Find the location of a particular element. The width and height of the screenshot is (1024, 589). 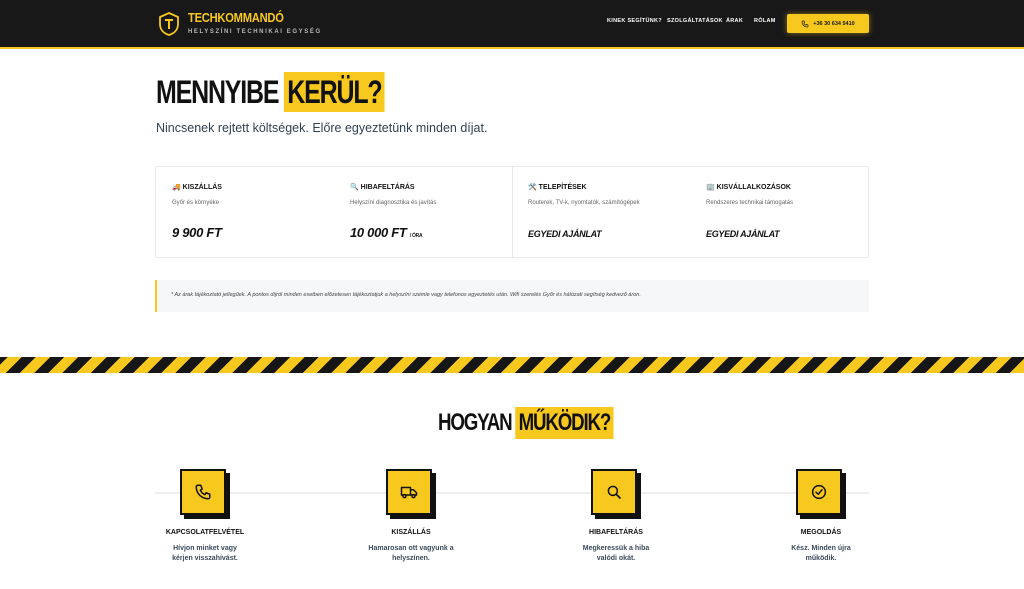

card-subtitle: Győr és környéke is located at coordinates (196, 203).